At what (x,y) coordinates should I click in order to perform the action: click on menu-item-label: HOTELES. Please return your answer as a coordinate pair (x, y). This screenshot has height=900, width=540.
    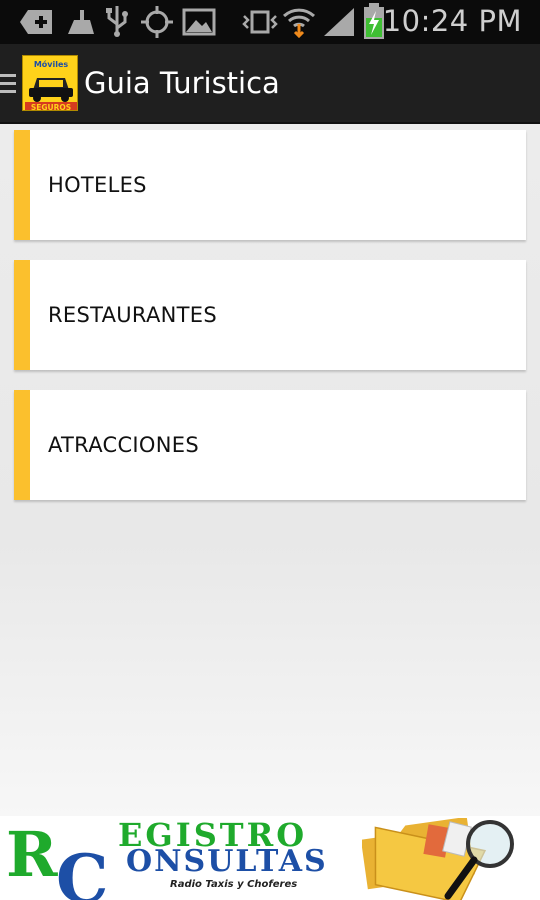
    Looking at the image, I should click on (97, 185).